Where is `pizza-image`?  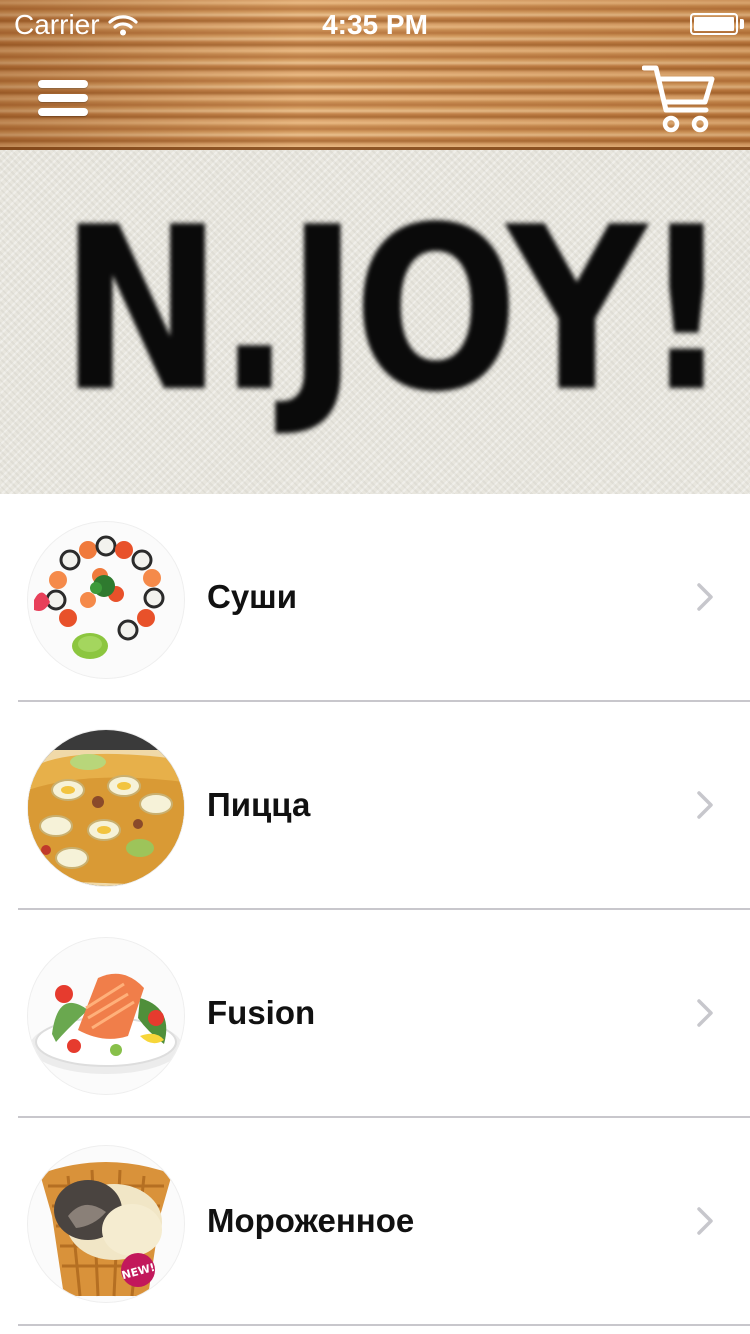
pizza-image is located at coordinates (106, 808).